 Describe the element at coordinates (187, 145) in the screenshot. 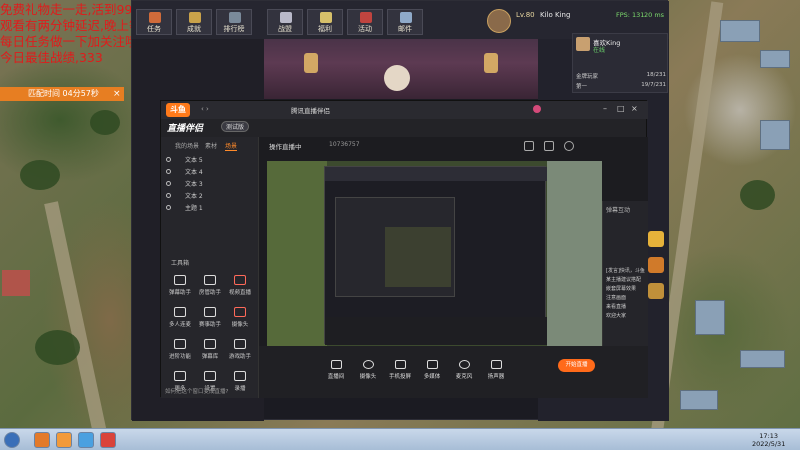

I see `tab-my-scenes: 我的场景` at that location.